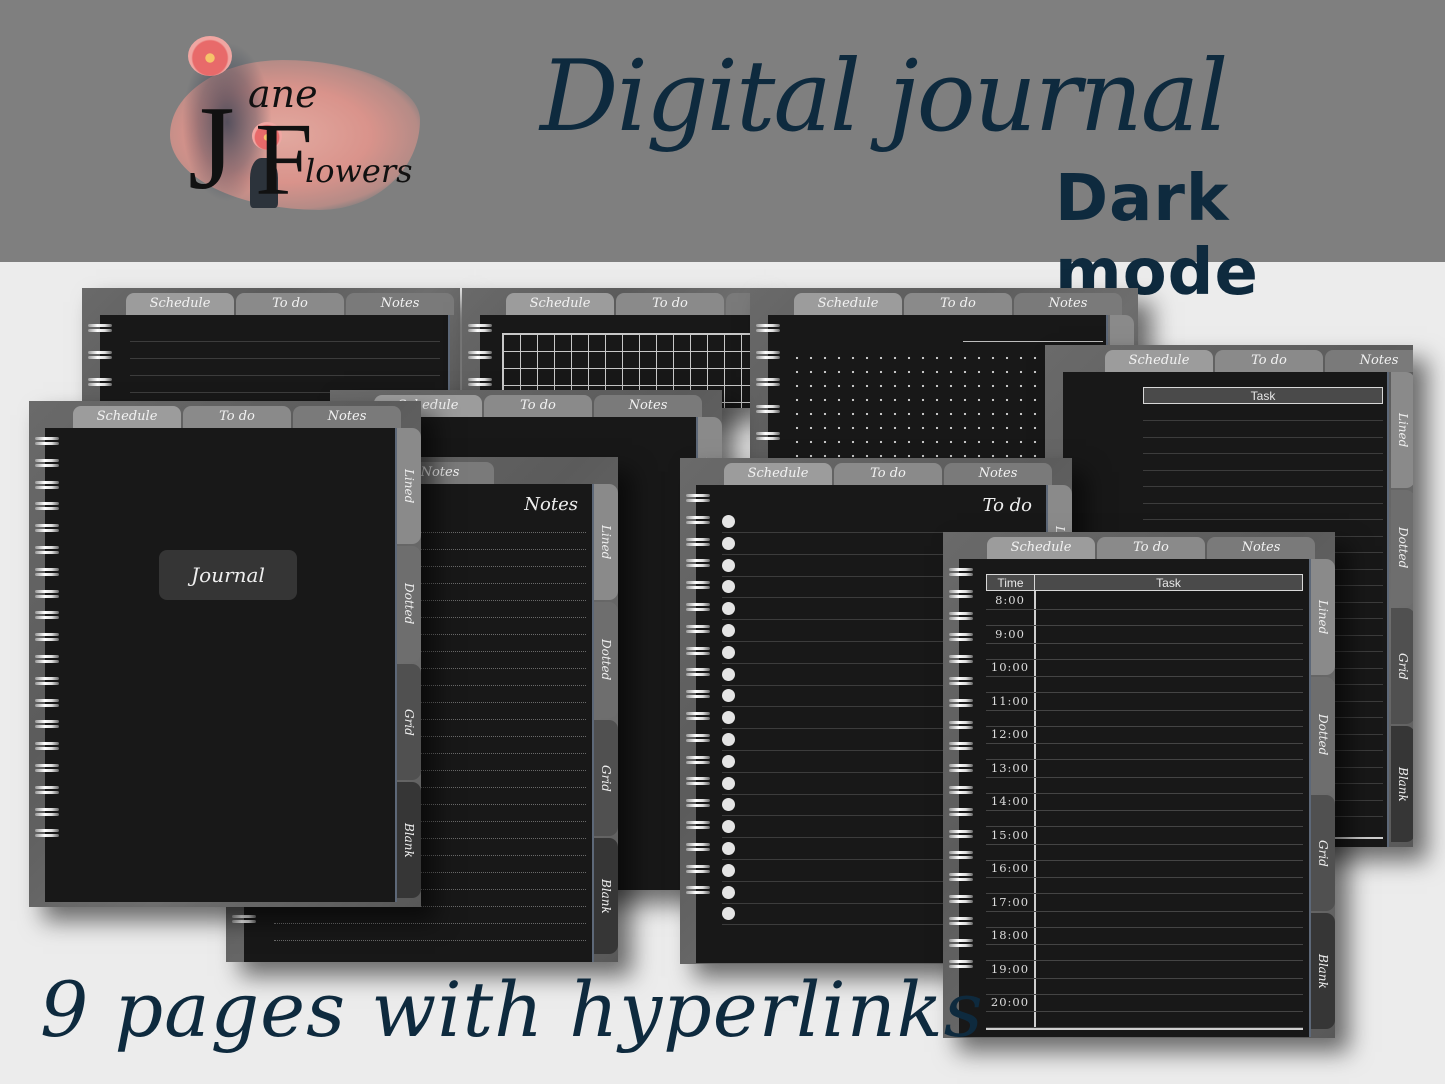  What do you see at coordinates (1033, 341) in the screenshot?
I see `date-line` at bounding box center [1033, 341].